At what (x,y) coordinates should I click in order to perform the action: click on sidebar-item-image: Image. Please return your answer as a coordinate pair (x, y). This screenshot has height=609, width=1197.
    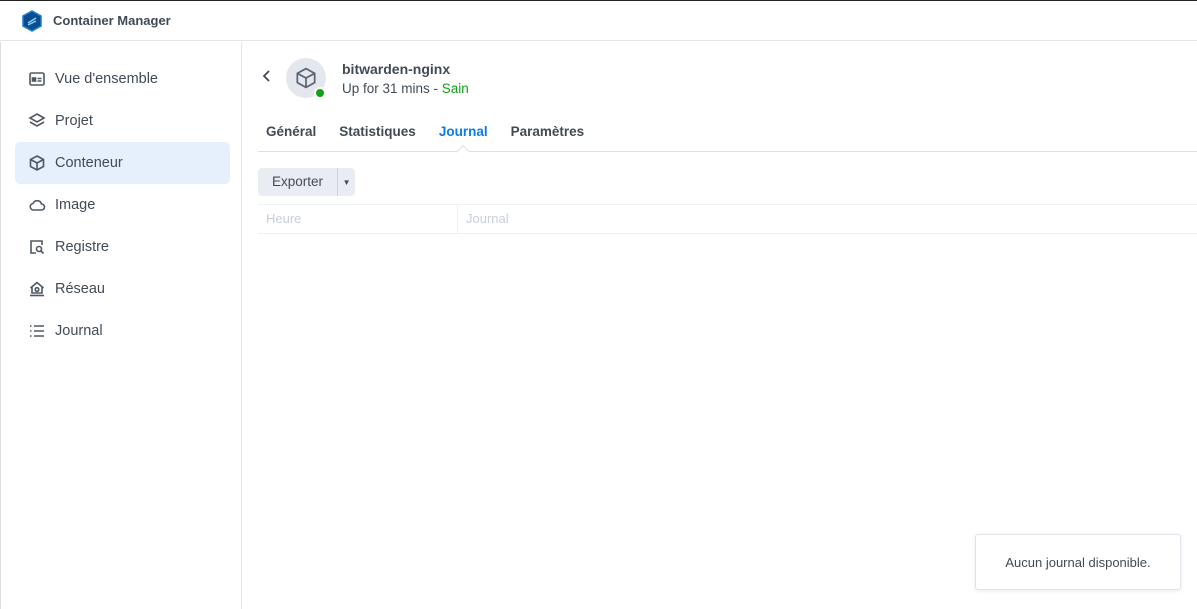
    Looking at the image, I should click on (122, 205).